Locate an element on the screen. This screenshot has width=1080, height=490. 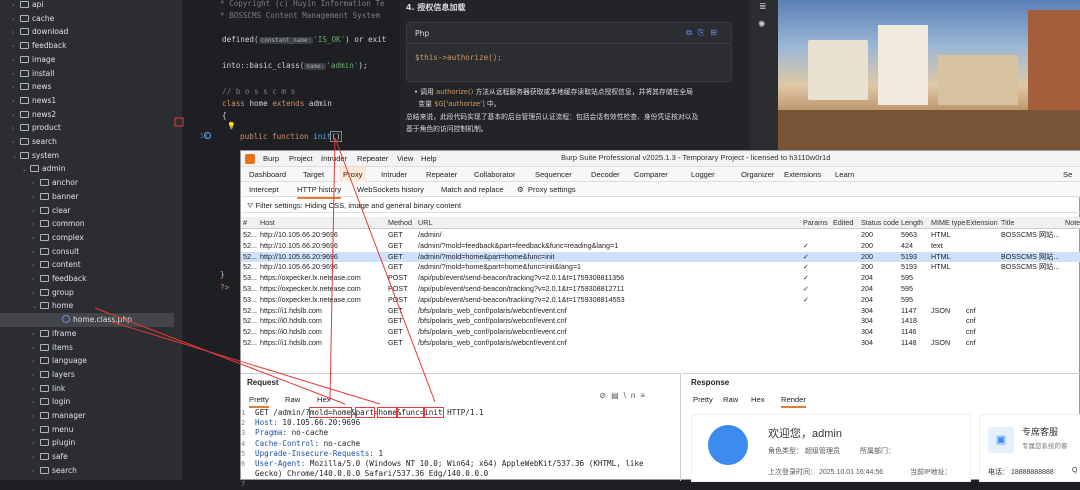
column-header: Length is located at coordinates (912, 222).